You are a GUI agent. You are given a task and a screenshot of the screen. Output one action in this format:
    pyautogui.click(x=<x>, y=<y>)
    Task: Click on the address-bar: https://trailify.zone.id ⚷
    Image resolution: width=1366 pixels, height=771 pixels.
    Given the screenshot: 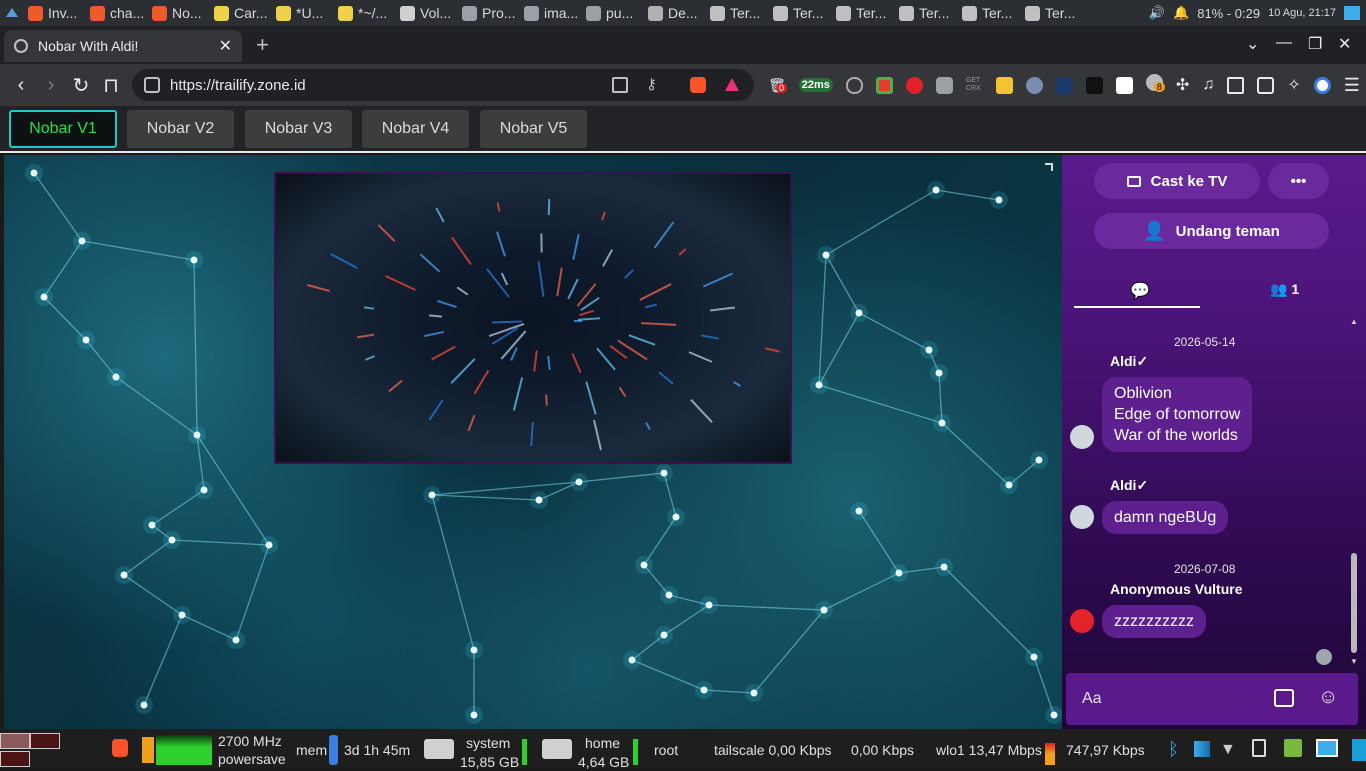 What is the action you would take?
    pyautogui.click(x=443, y=85)
    